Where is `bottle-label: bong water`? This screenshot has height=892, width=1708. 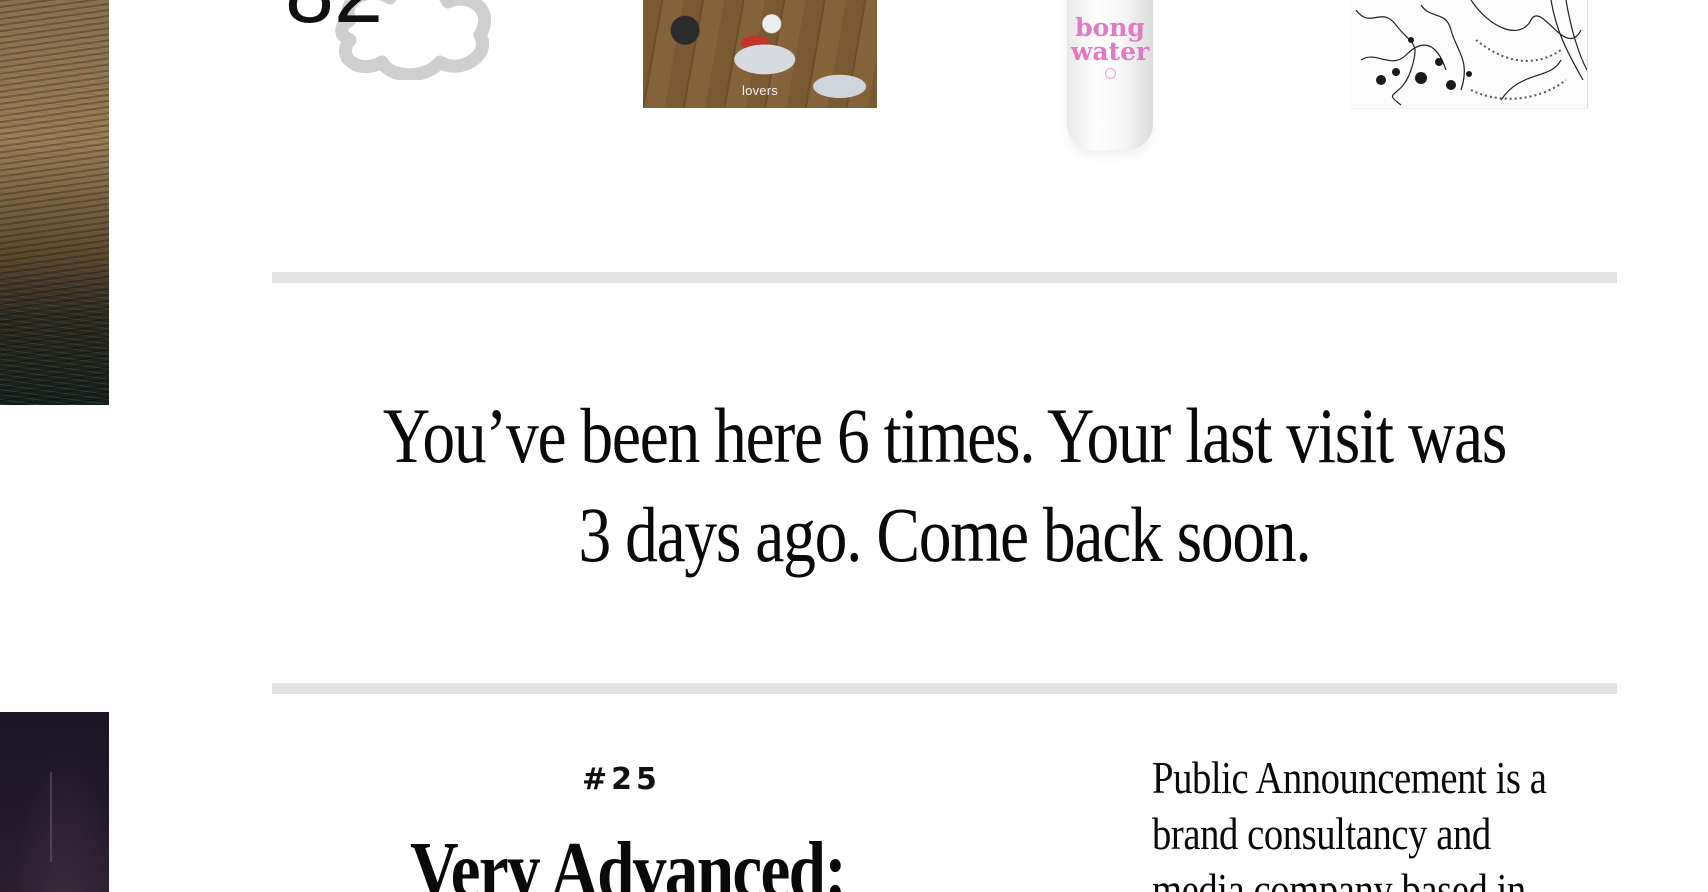
bottle-label: bong water is located at coordinates (1110, 40).